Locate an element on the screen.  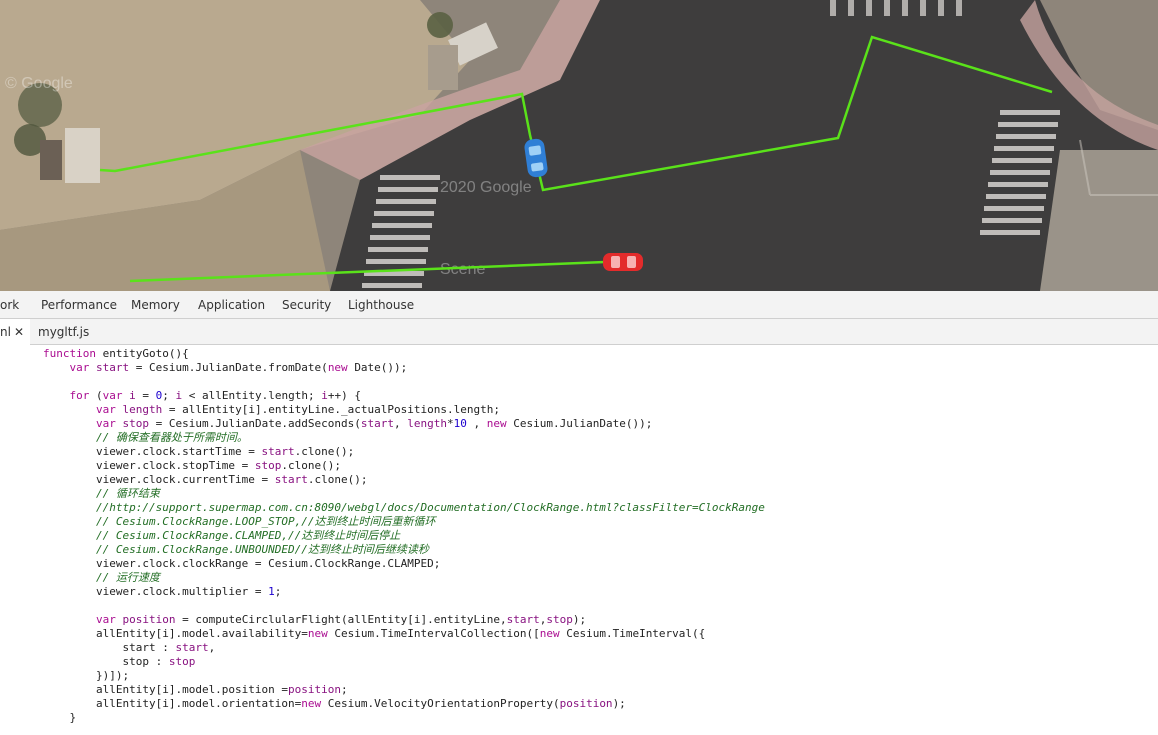
code-token: for is located at coordinates (82, 395).